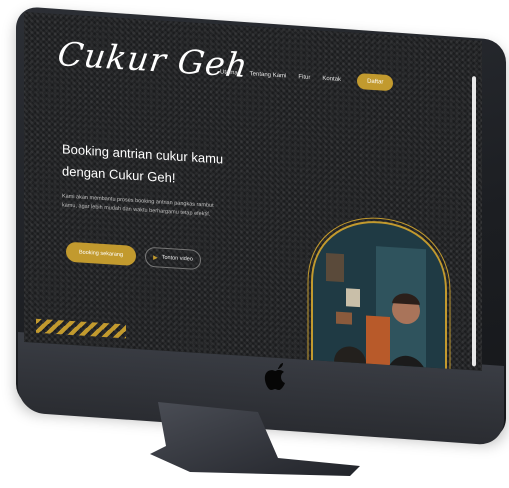 The image size is (509, 488). I want to click on nav-link-fitur: Fitur, so click(304, 77).